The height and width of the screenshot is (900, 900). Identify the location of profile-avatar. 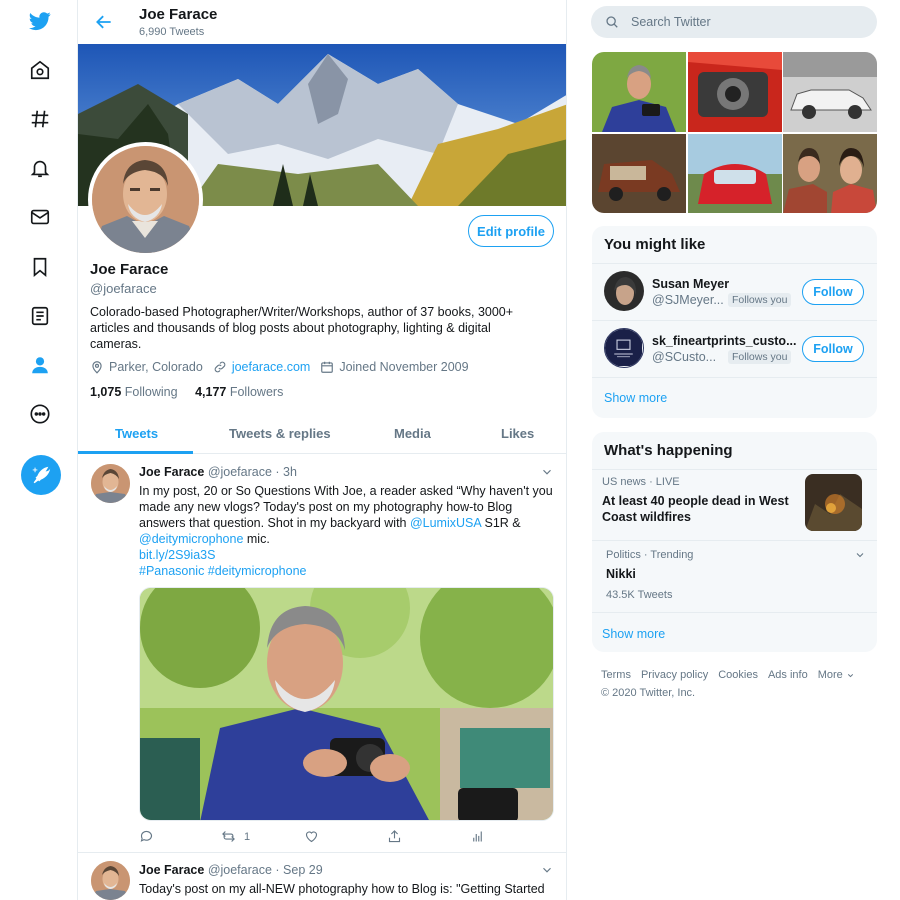
(145, 199).